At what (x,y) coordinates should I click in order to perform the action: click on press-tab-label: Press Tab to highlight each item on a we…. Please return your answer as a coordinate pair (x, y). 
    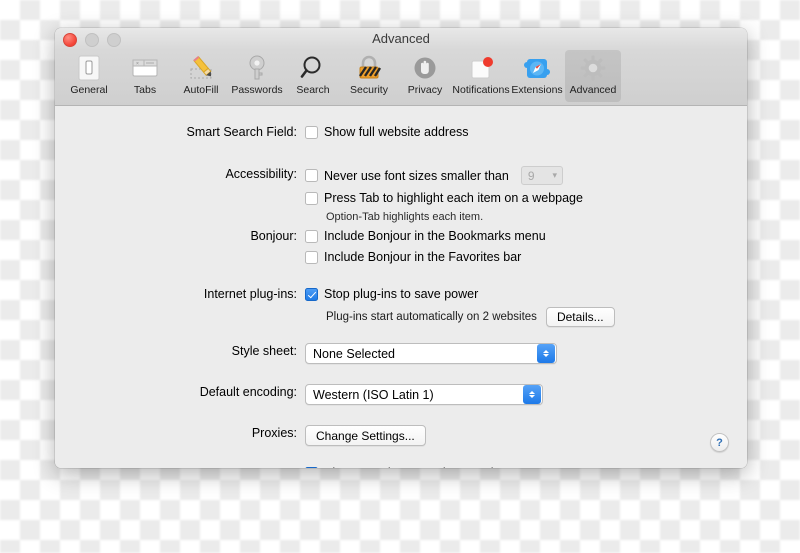
    Looking at the image, I should click on (453, 198).